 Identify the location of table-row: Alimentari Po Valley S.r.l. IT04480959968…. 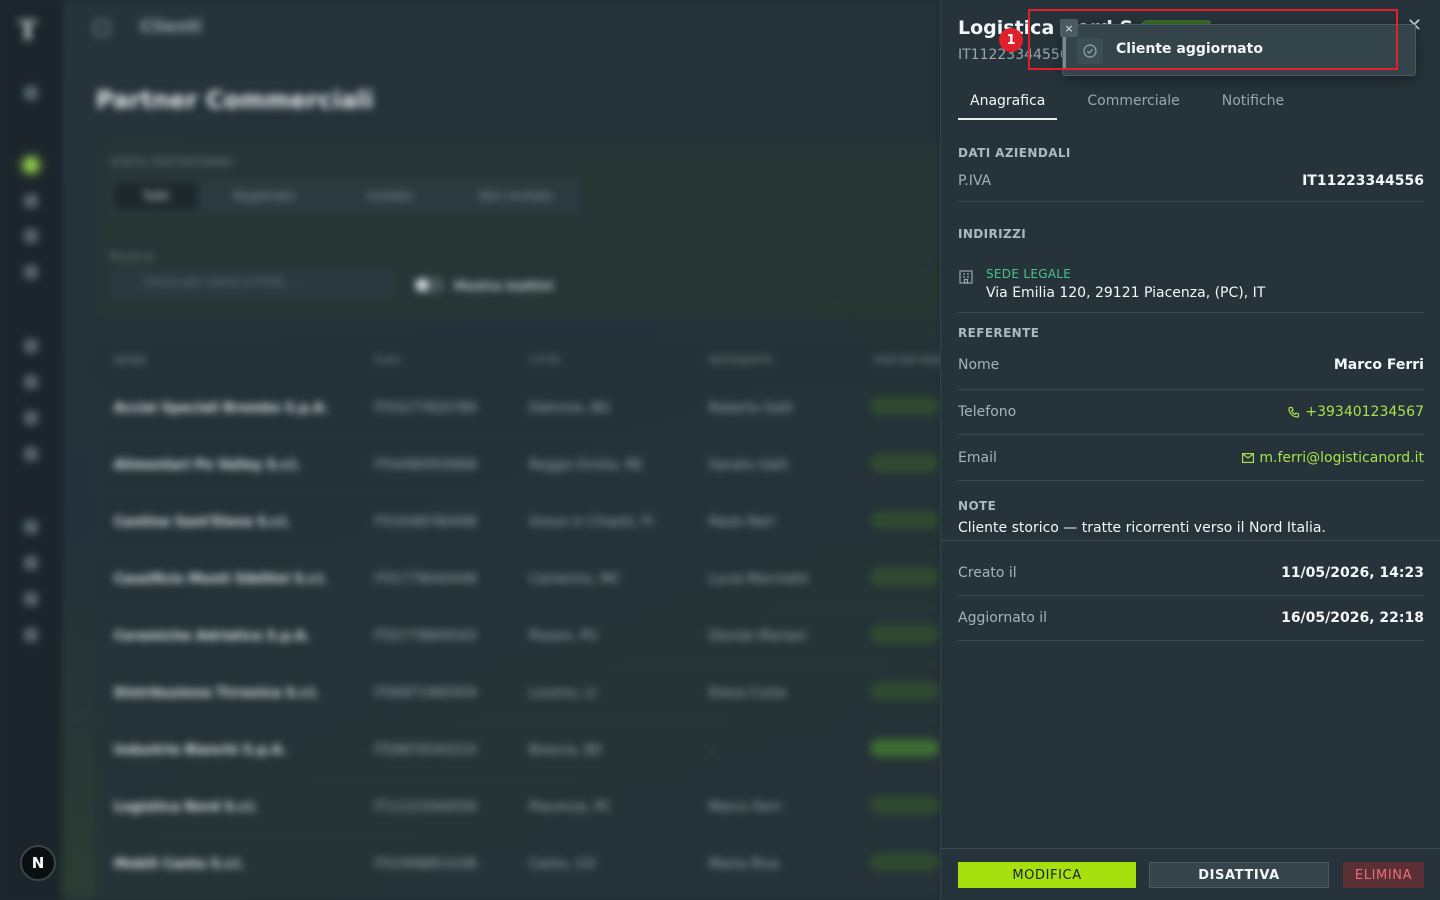
(518, 465).